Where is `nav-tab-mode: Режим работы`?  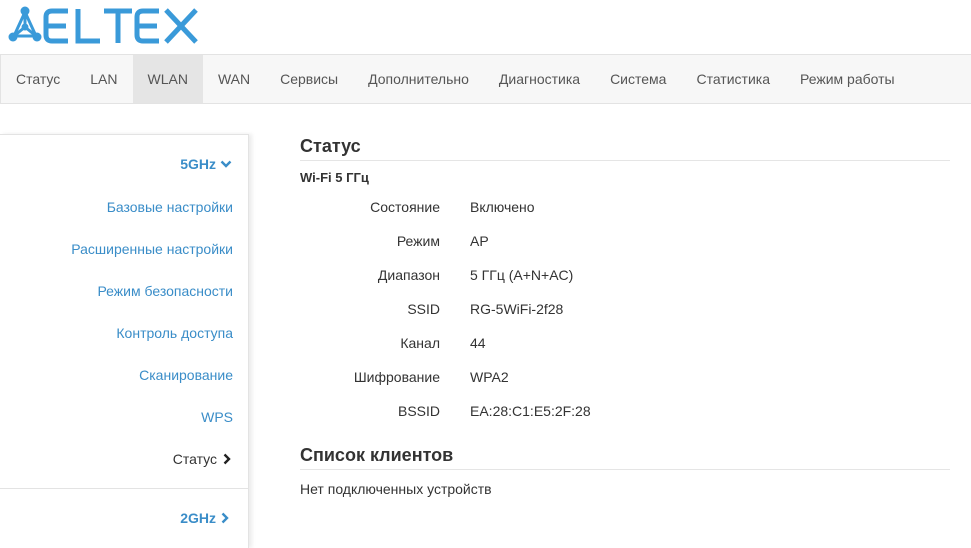 nav-tab-mode: Режим работы is located at coordinates (847, 79).